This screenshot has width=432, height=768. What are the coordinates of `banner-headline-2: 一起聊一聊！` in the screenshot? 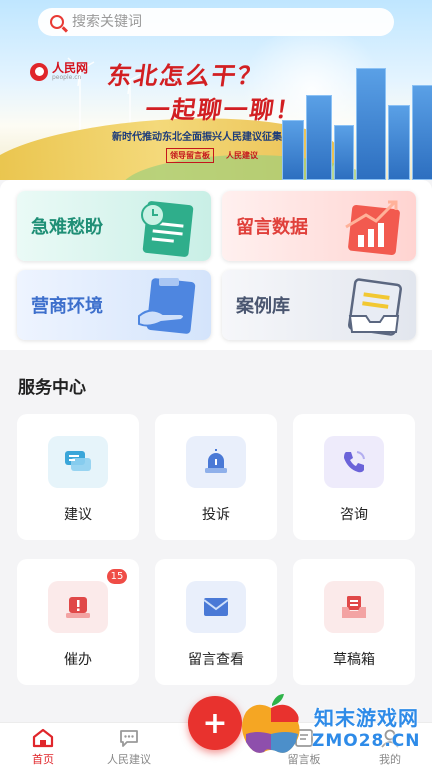 It's located at (223, 109).